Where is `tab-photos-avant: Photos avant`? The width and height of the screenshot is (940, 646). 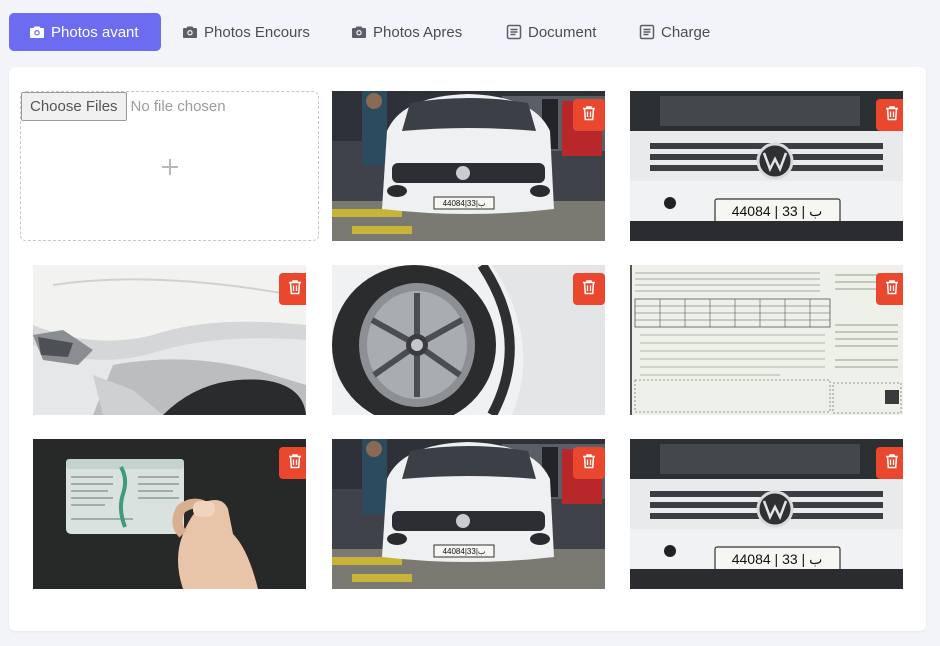 tab-photos-avant: Photos avant is located at coordinates (85, 32).